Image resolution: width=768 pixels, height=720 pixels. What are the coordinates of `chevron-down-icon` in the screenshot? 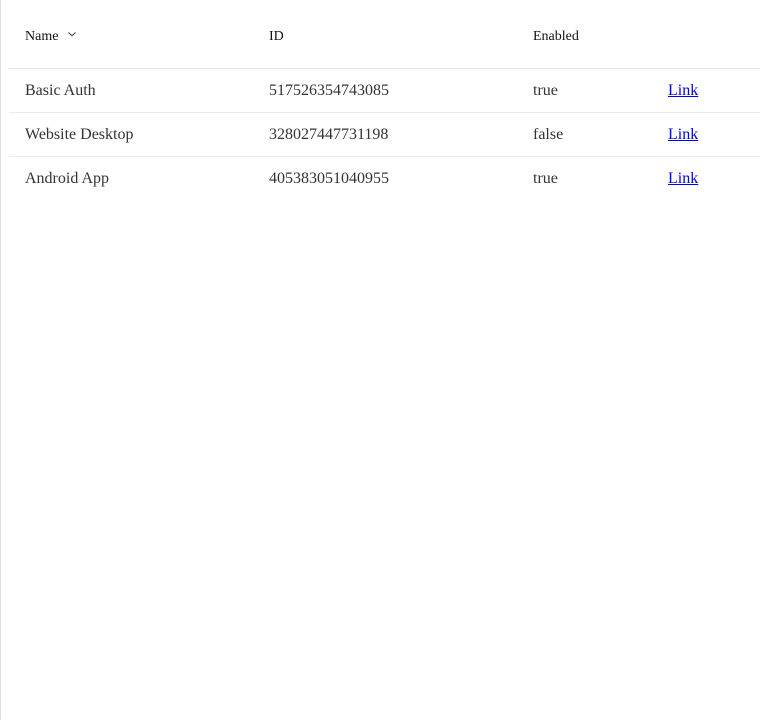 It's located at (72, 34).